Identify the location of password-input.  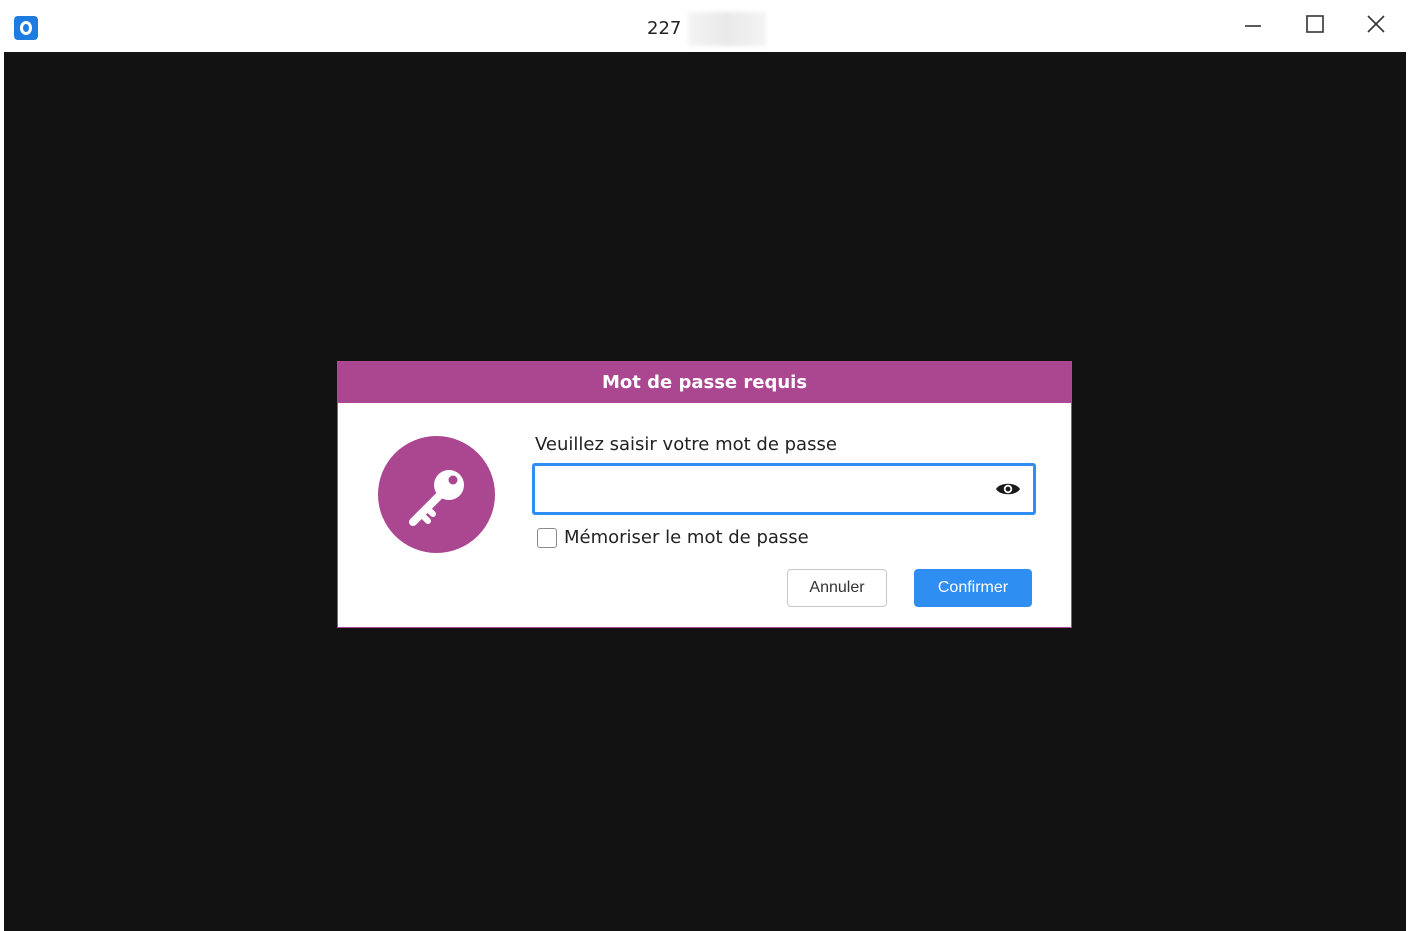
(784, 489).